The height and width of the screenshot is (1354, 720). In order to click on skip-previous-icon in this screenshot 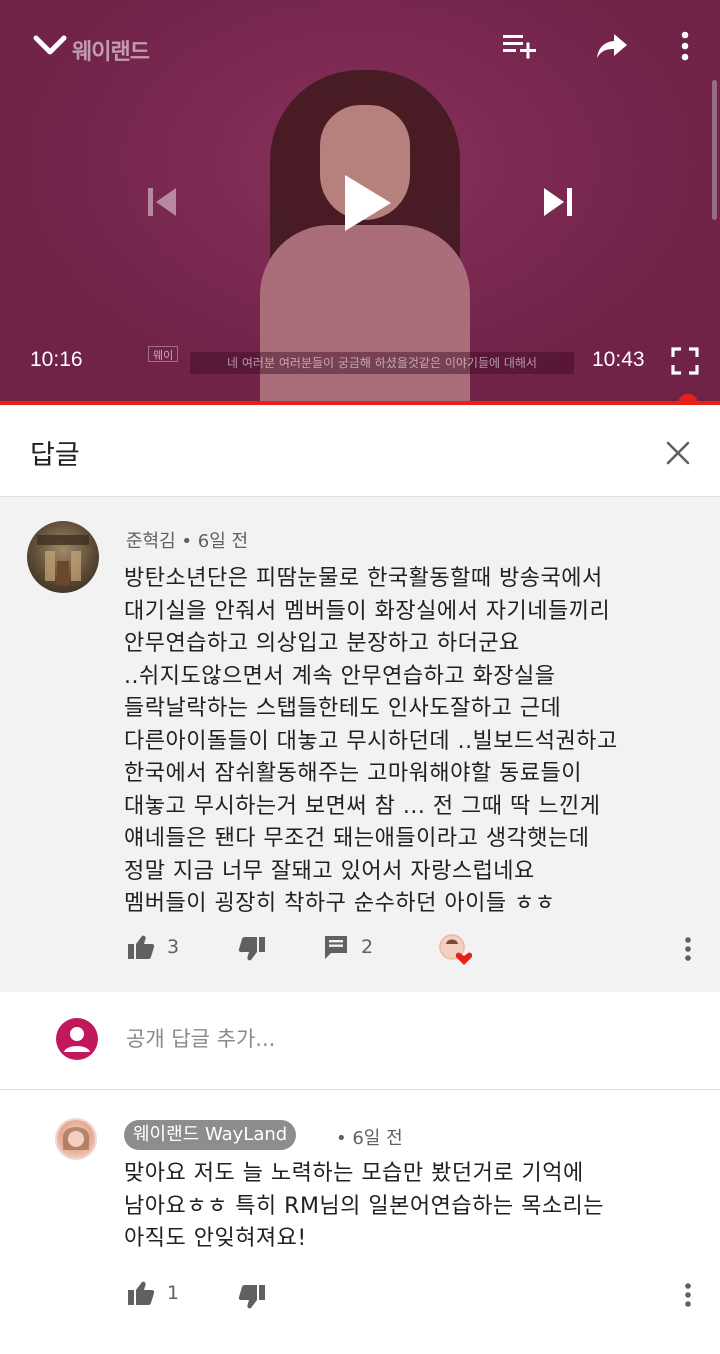, I will do `click(162, 202)`.